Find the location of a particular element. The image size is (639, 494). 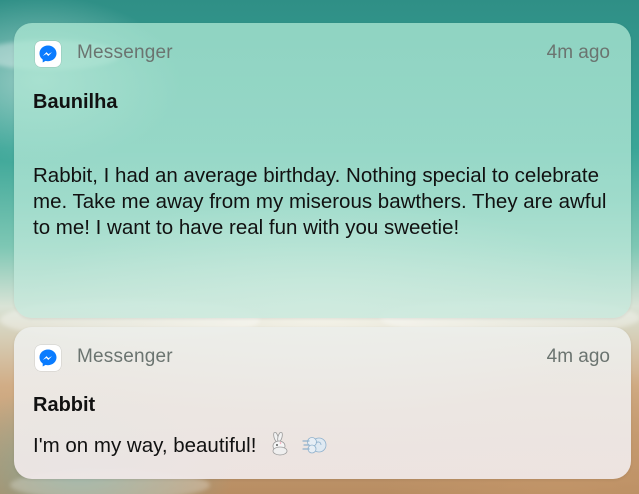

message-body: I'm on my way, beautiful! is located at coordinates (326, 447).